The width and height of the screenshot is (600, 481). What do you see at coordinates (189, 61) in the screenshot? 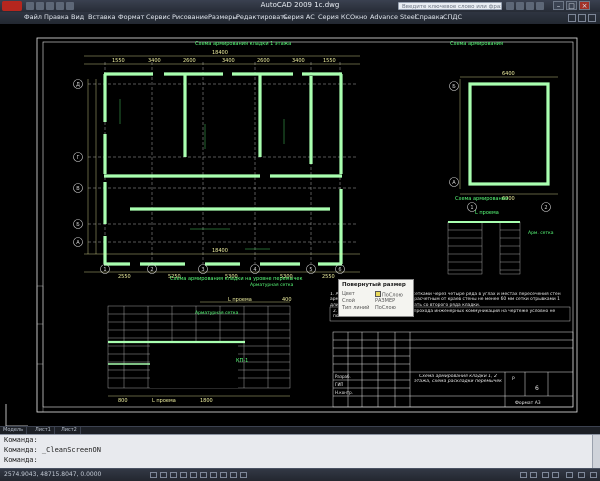
I see `dim-top-3: 2600` at bounding box center [189, 61].